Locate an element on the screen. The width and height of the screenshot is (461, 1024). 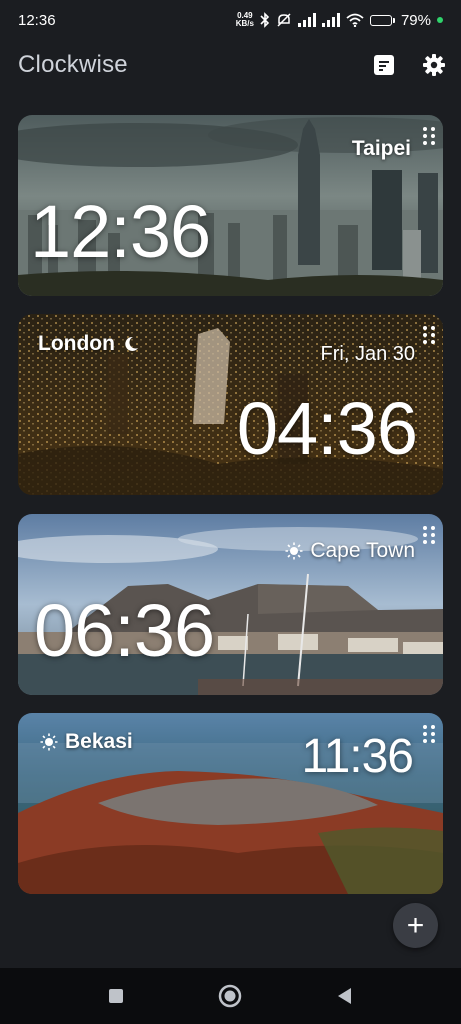
plus-icon: + is located at coordinates (415, 925).